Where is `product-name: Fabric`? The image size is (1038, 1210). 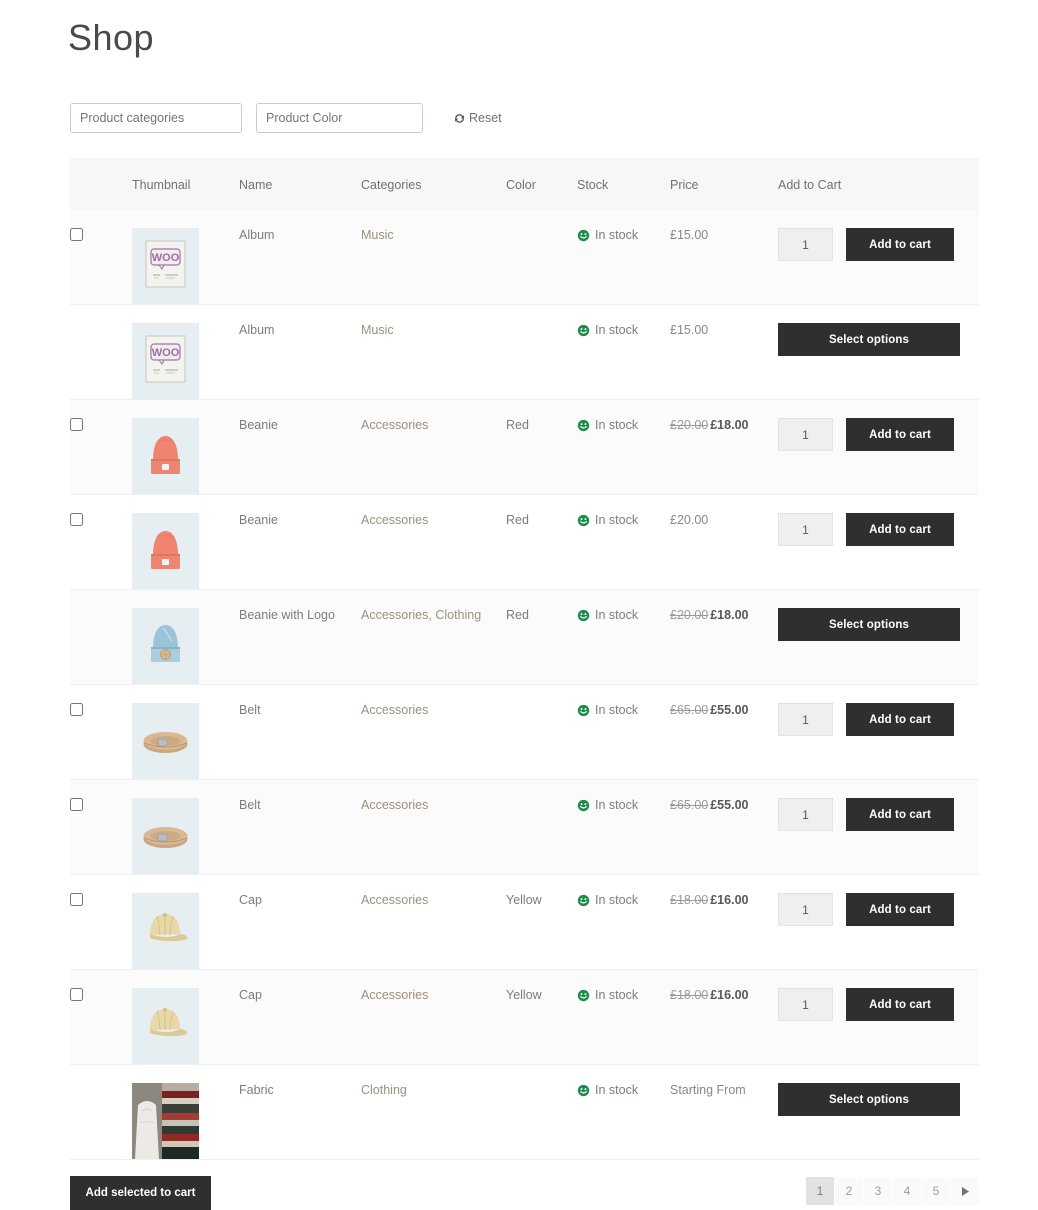
product-name: Fabric is located at coordinates (256, 1090).